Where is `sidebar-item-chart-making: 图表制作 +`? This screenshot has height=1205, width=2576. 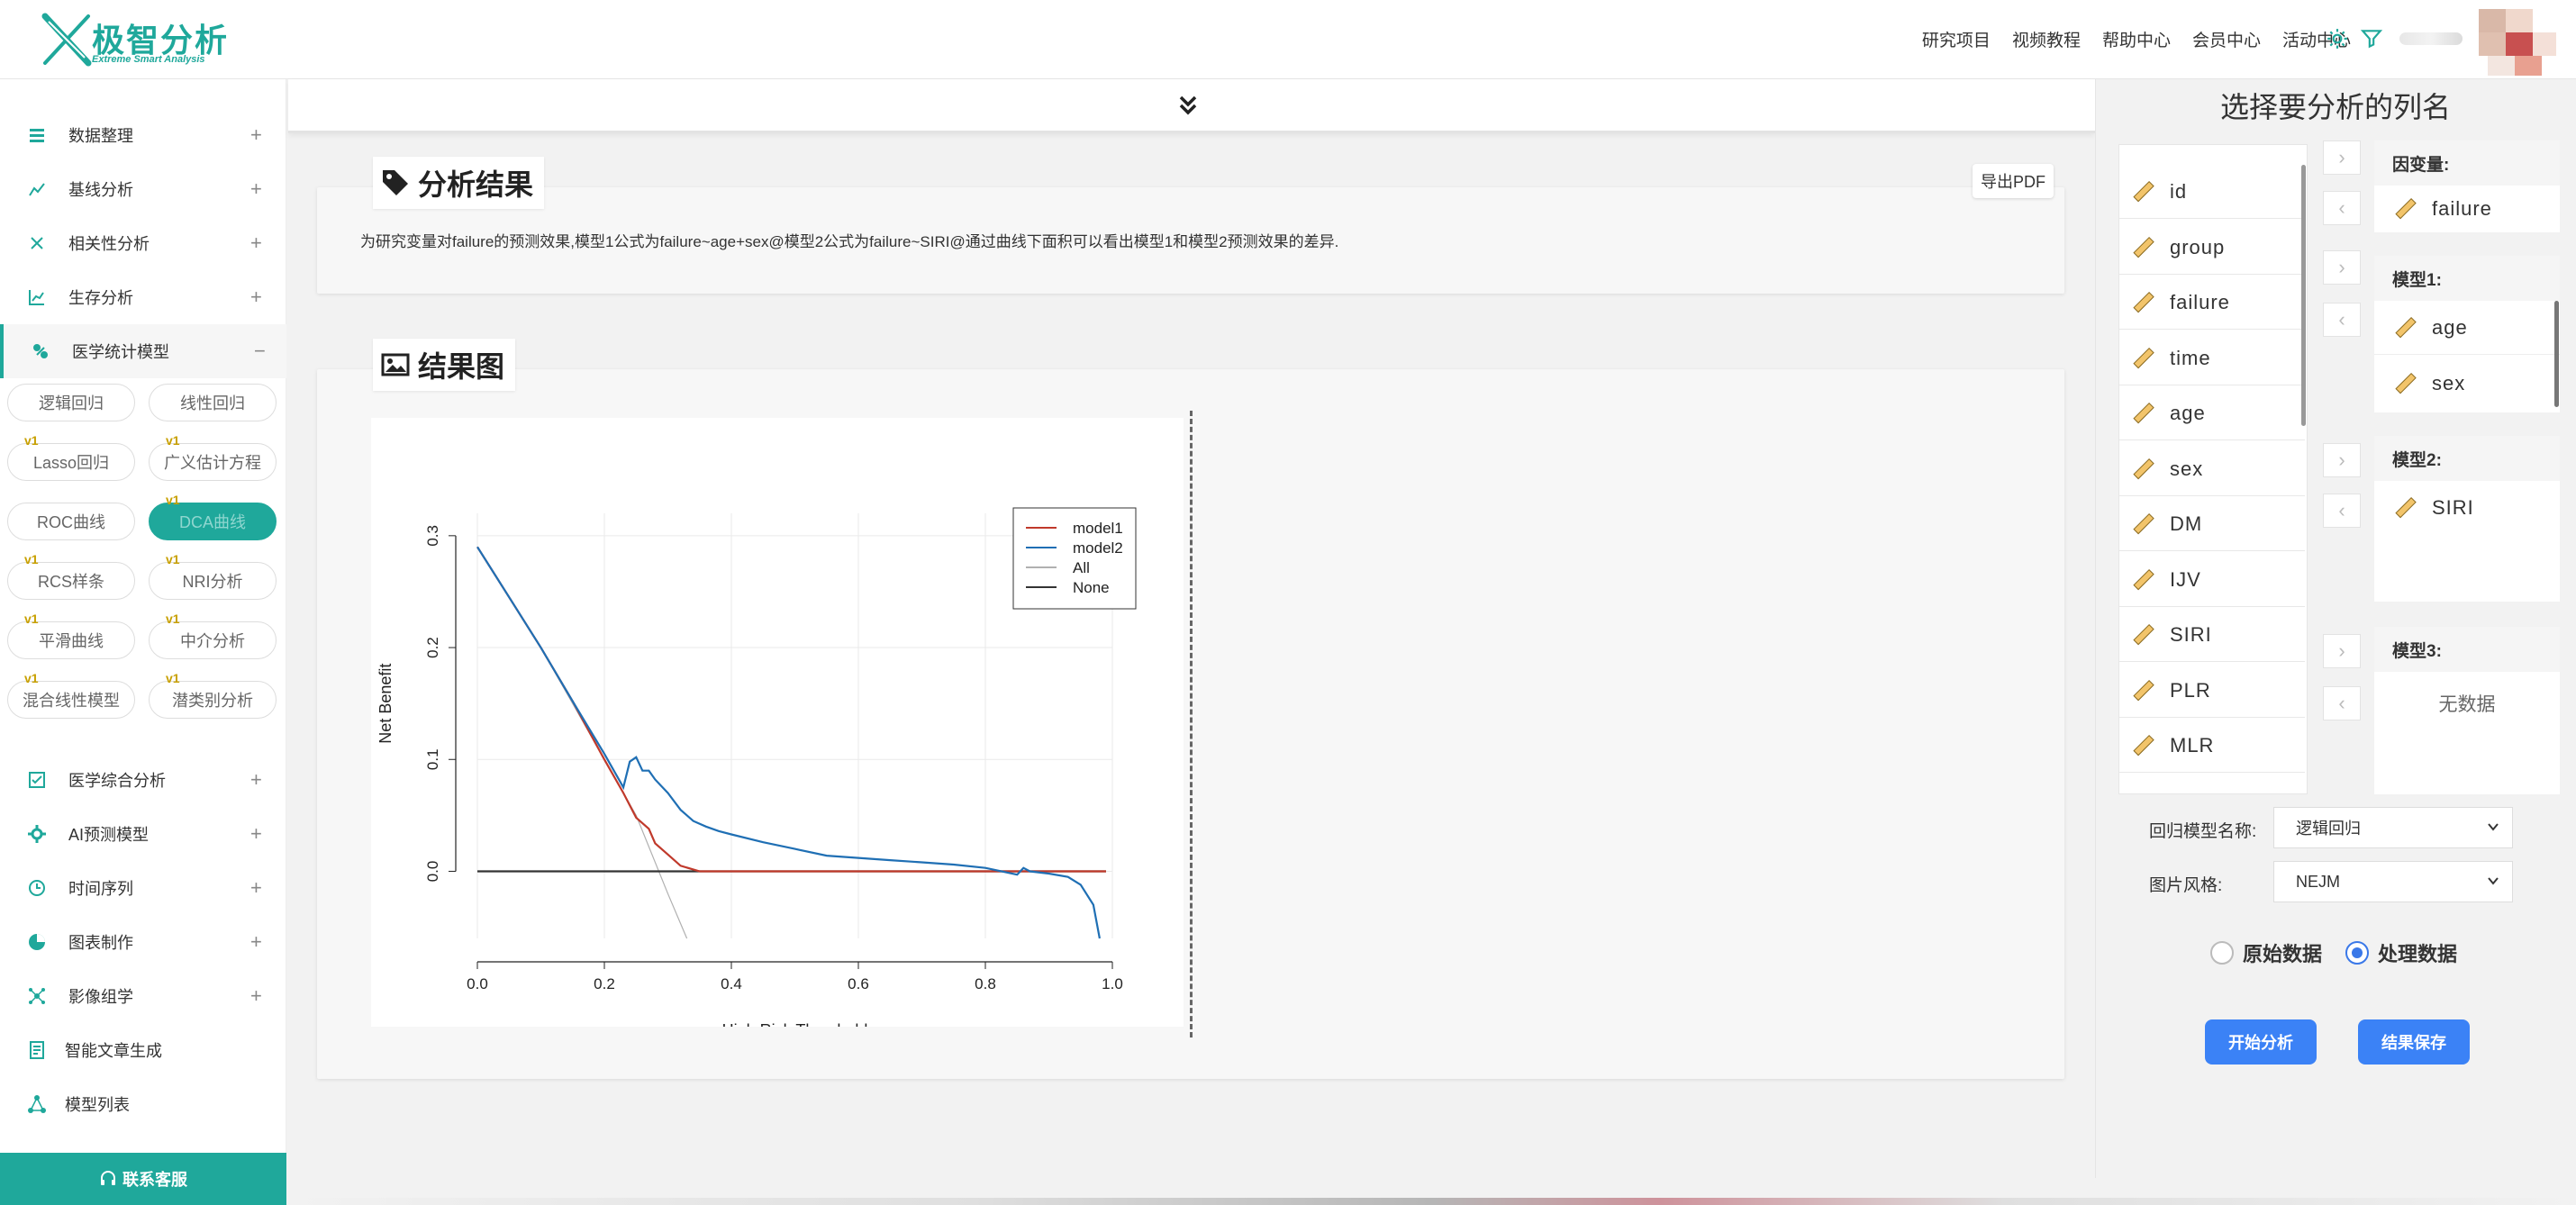
sidebar-item-chart-making: 图表制作 + is located at coordinates (143, 942).